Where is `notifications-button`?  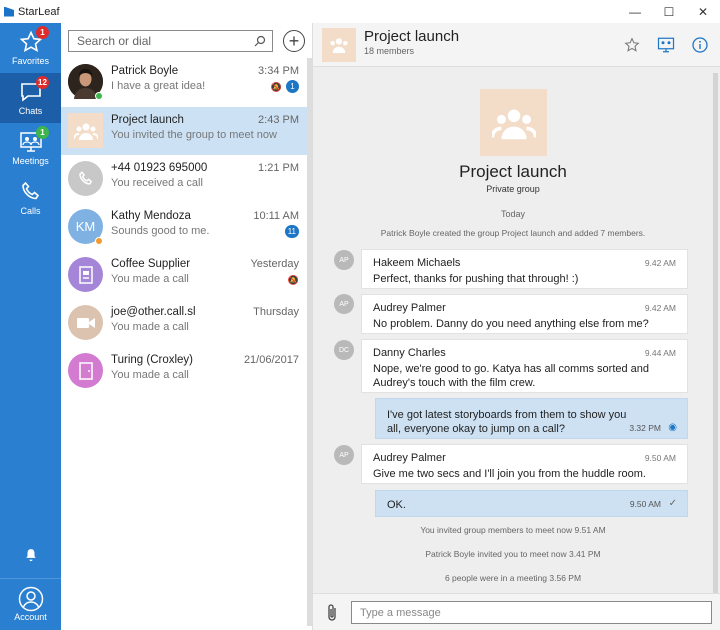
notifications-button is located at coordinates (30, 555).